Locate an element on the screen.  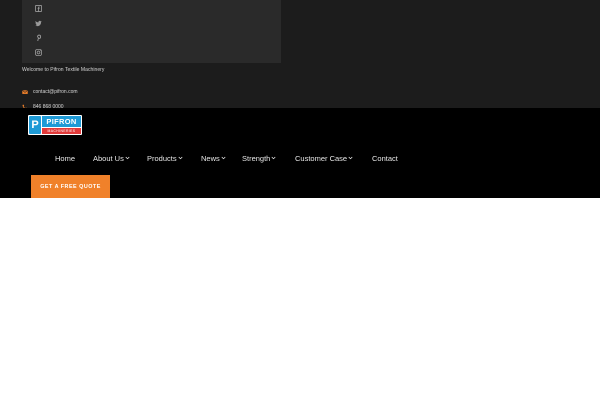
nav-item-home: Home is located at coordinates (65, 158).